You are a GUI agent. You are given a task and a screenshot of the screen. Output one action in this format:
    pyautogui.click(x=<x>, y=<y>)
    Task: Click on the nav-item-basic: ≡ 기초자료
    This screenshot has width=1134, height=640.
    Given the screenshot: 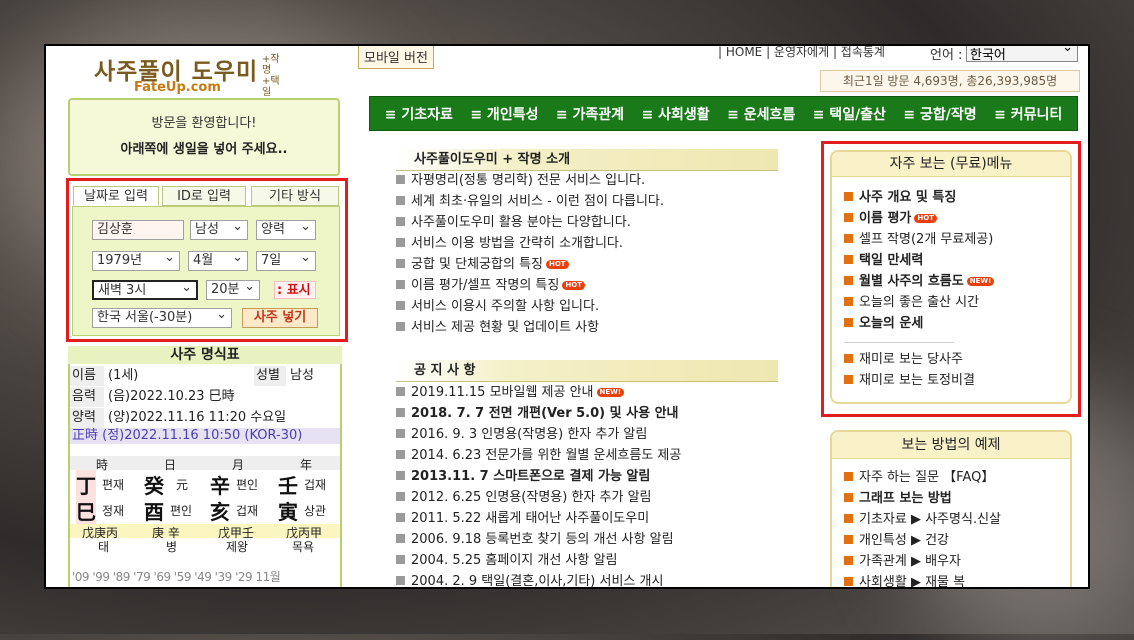 What is the action you would take?
    pyautogui.click(x=419, y=114)
    